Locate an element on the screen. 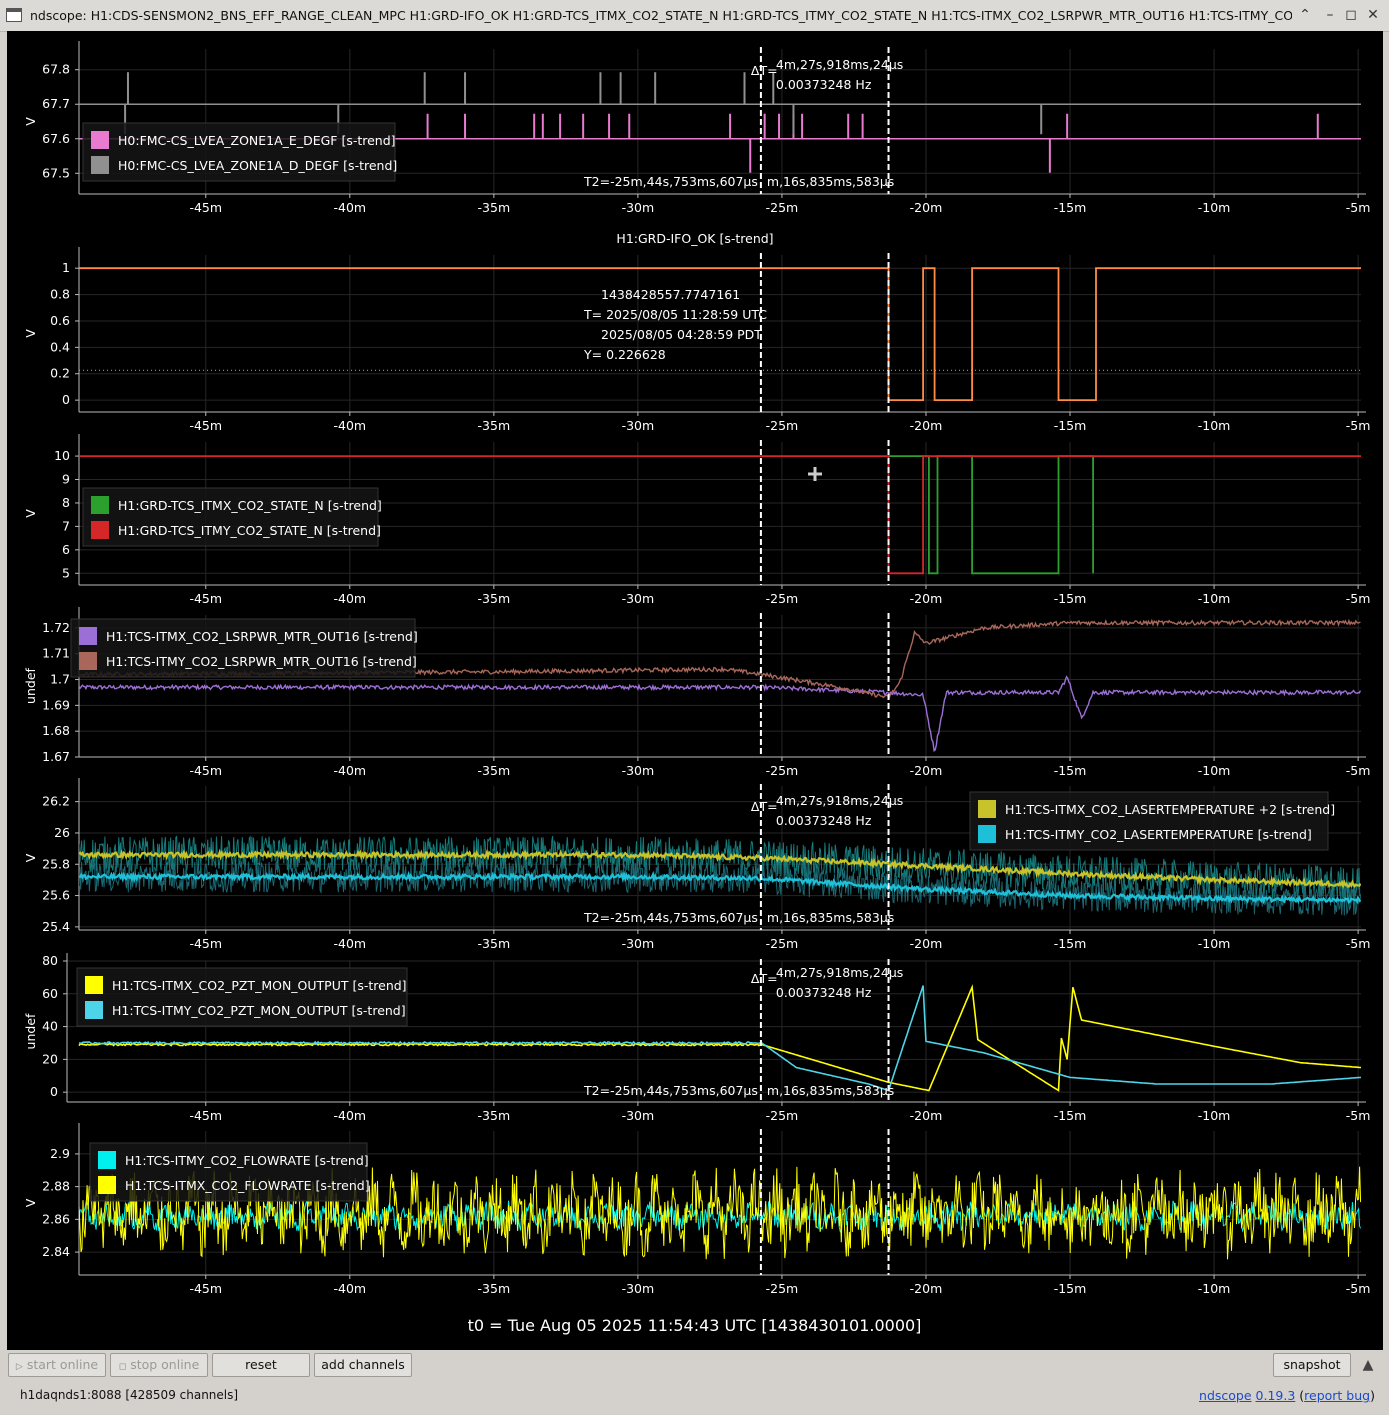 The width and height of the screenshot is (1389, 1415). maximize-icon: ◻ is located at coordinates (1351, 15).